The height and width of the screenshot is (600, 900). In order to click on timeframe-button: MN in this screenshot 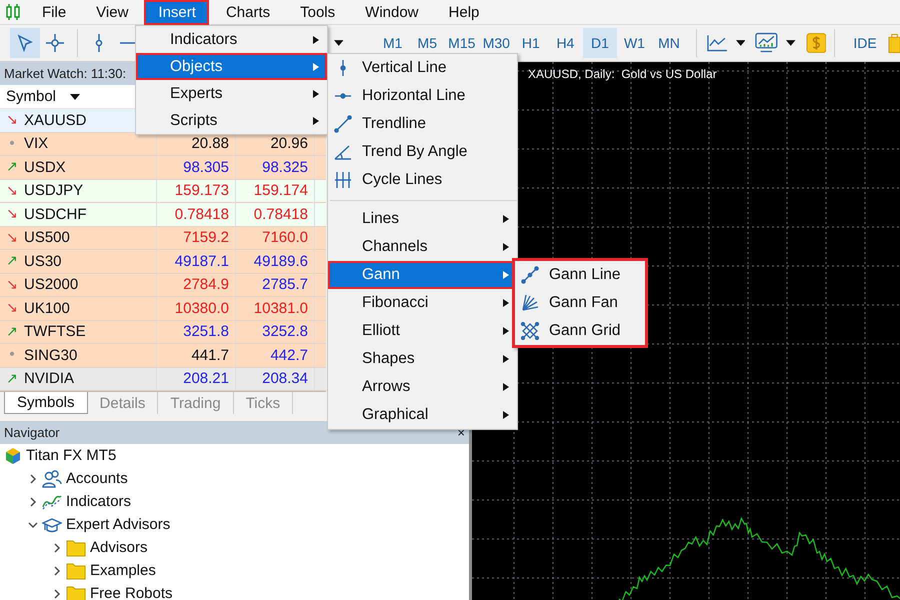, I will do `click(669, 43)`.